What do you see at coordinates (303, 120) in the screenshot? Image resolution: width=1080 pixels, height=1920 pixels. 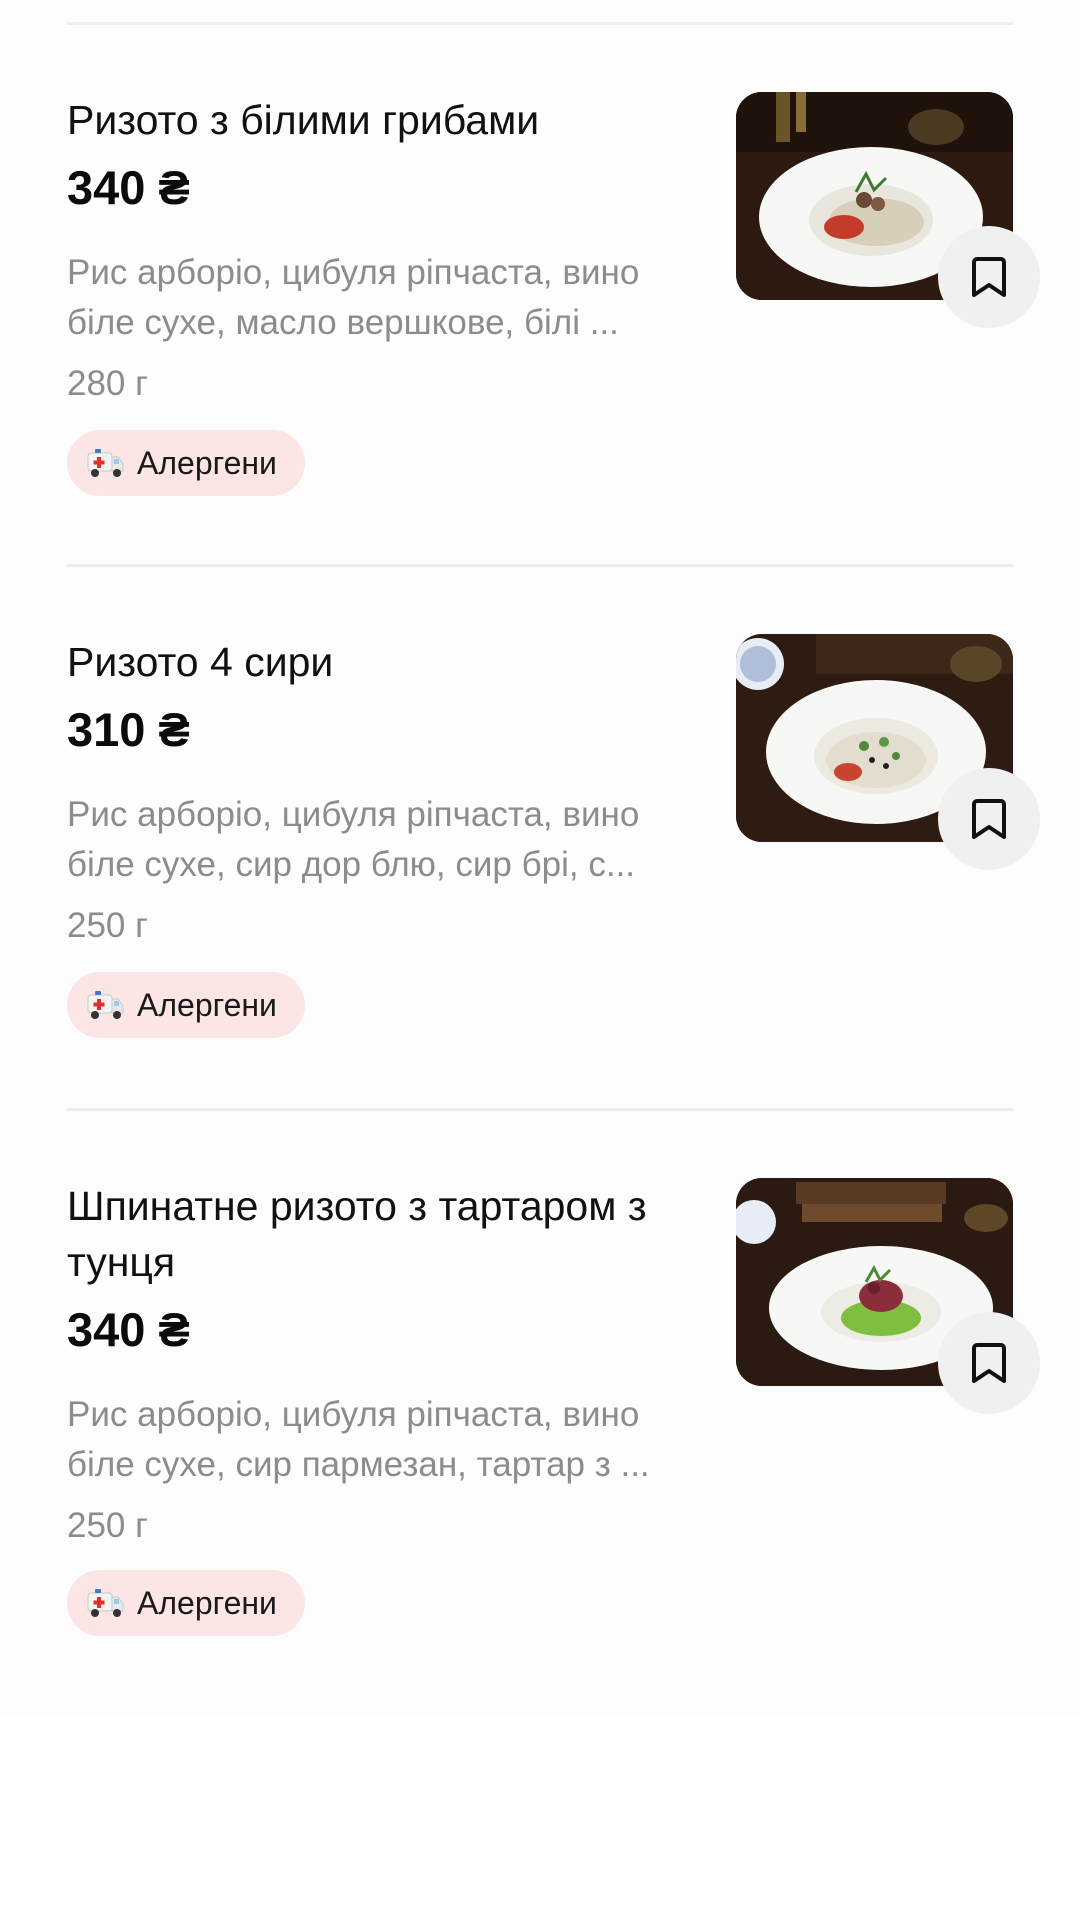 I see `item-title: Ризото з білими грибами` at bounding box center [303, 120].